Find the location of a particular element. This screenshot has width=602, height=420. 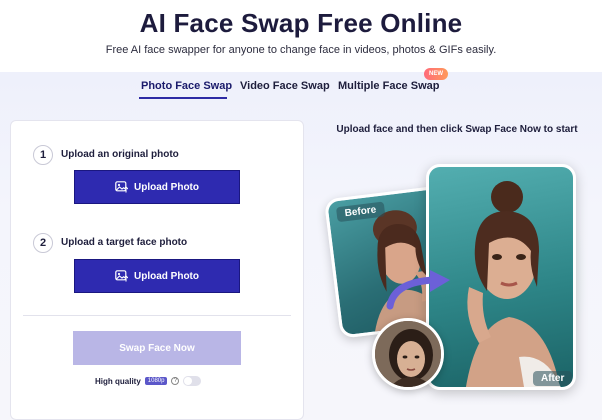

step-2-label: Upload a target face photo is located at coordinates (124, 242).